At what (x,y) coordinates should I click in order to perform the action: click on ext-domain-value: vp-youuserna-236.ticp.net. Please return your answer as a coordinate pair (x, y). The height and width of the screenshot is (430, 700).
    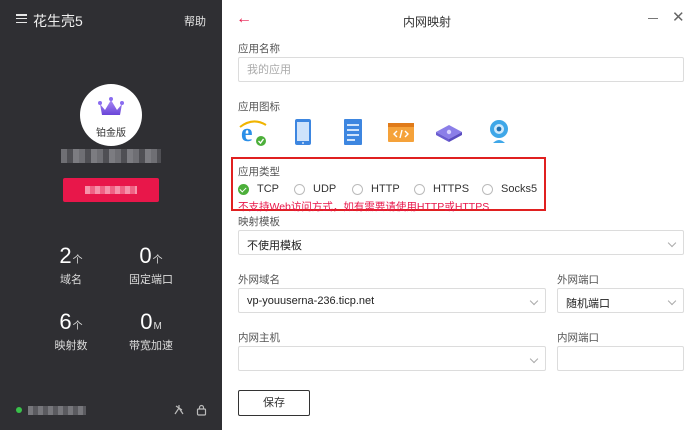
    Looking at the image, I should click on (311, 301).